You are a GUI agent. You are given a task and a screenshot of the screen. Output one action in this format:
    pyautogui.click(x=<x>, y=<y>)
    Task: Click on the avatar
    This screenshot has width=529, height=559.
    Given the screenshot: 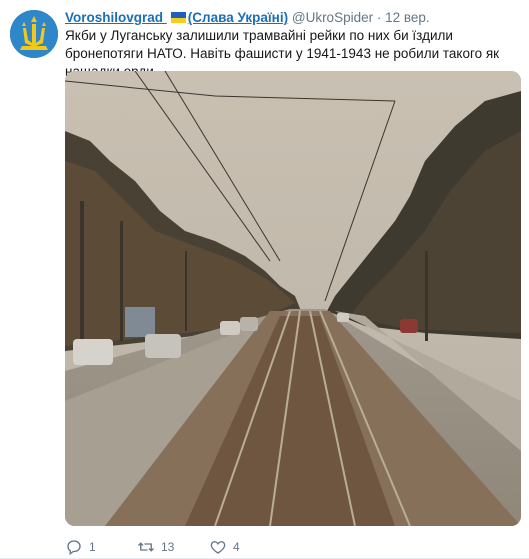 What is the action you would take?
    pyautogui.click(x=34, y=34)
    